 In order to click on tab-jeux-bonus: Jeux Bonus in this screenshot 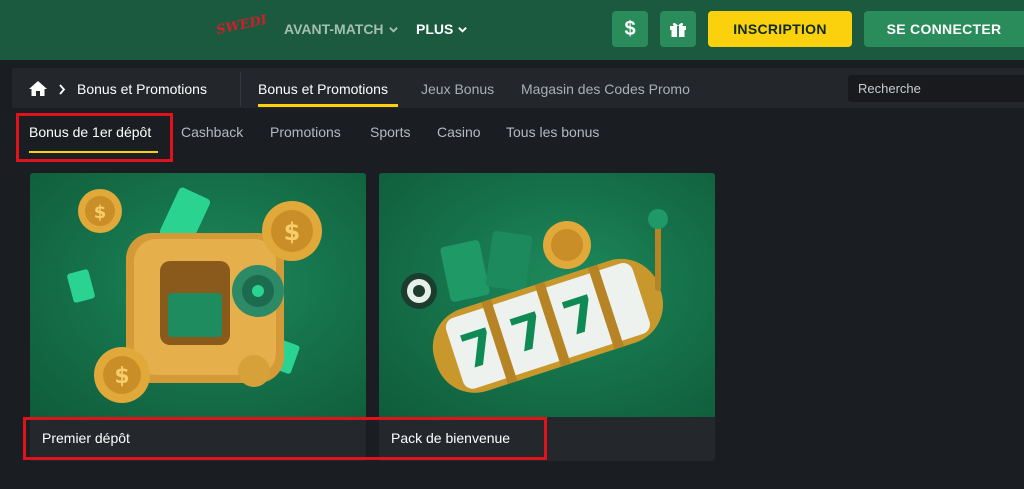, I will do `click(457, 89)`.